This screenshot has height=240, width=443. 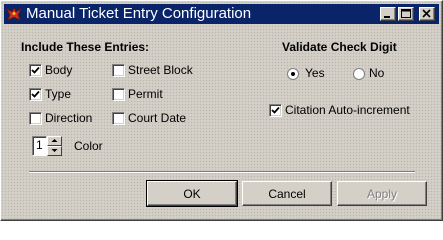 I want to click on close-button, so click(x=427, y=14).